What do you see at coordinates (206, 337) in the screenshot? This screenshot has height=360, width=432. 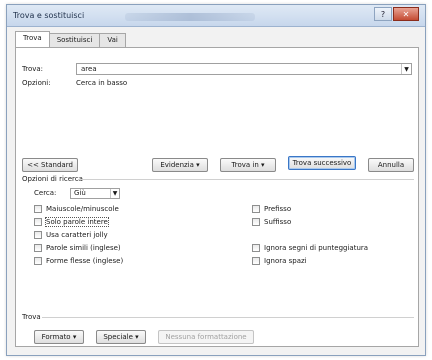 I see `no-formatting-button: Nessuna formattazione` at bounding box center [206, 337].